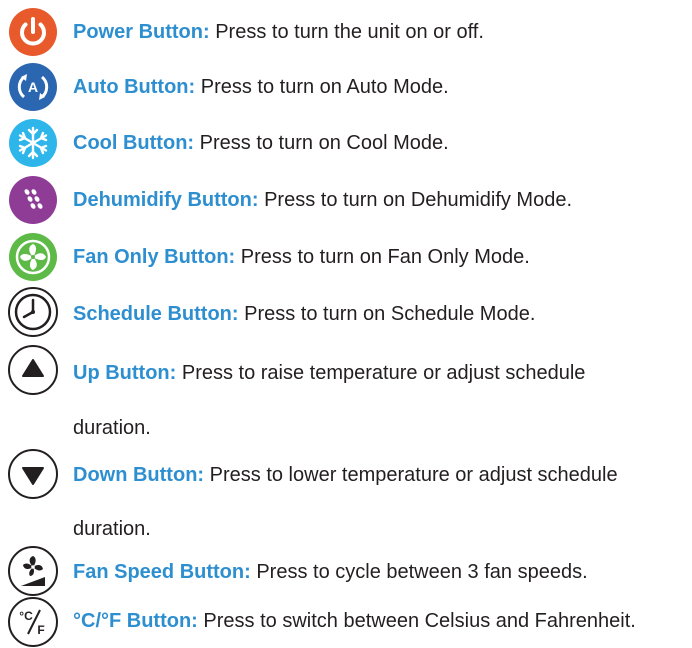  Describe the element at coordinates (33, 370) in the screenshot. I see `up-arrow-icon` at that location.